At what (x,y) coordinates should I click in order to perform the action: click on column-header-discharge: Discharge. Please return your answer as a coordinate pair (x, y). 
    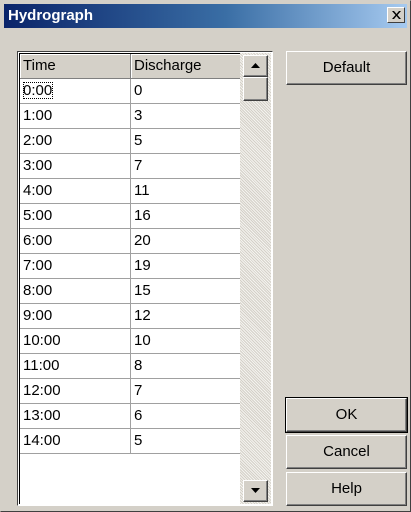
    Looking at the image, I should click on (185, 66).